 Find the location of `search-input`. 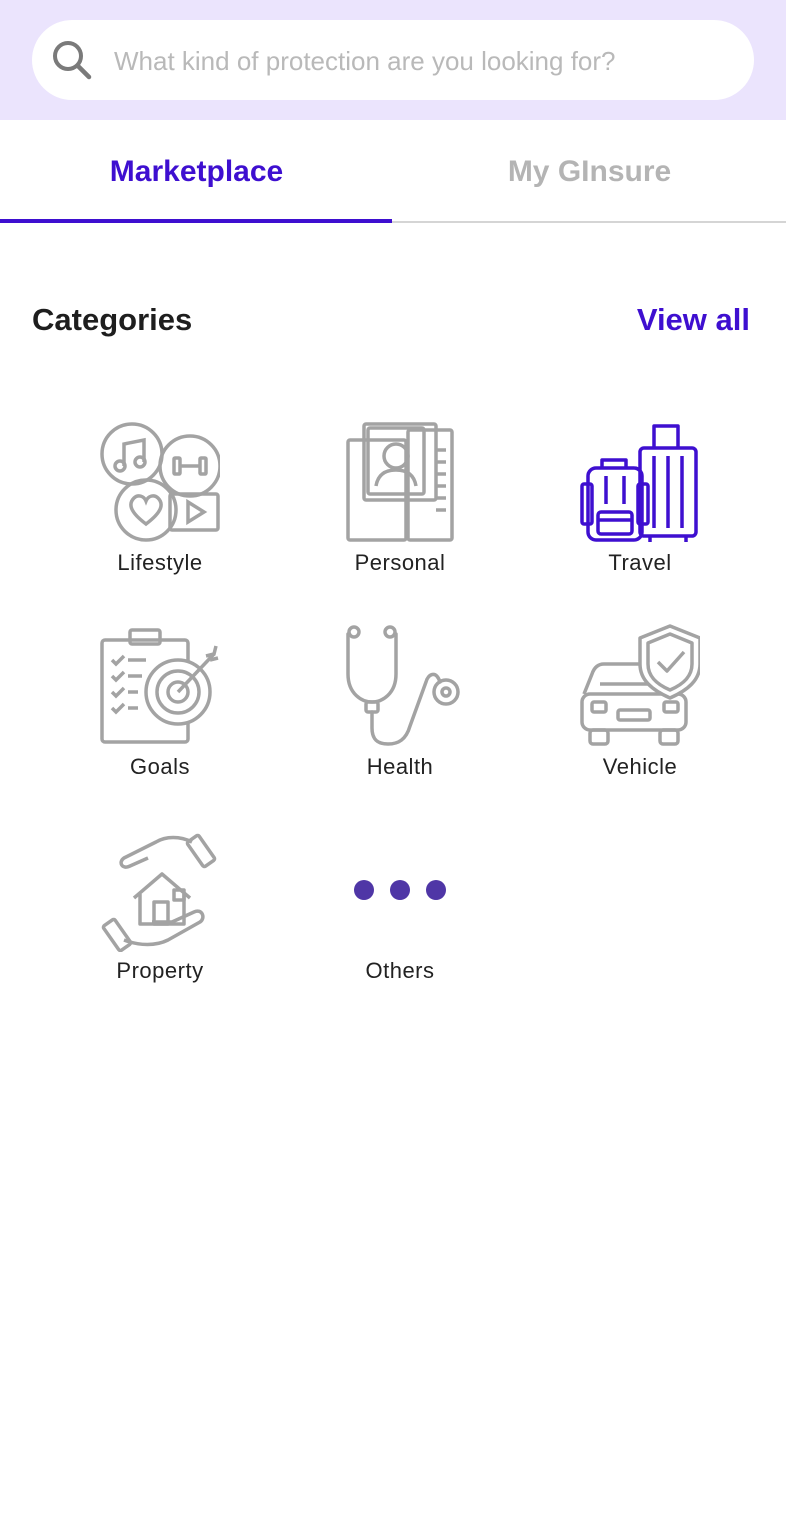

search-input is located at coordinates (424, 61).